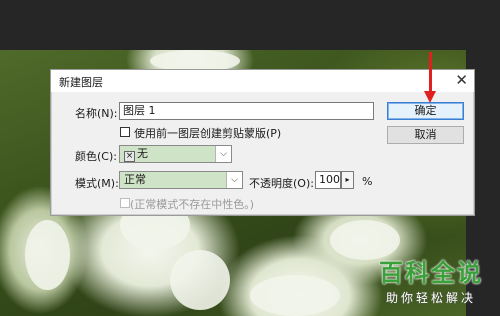 The image size is (500, 316). What do you see at coordinates (246, 111) in the screenshot?
I see `layer-name-input: 图层 1` at bounding box center [246, 111].